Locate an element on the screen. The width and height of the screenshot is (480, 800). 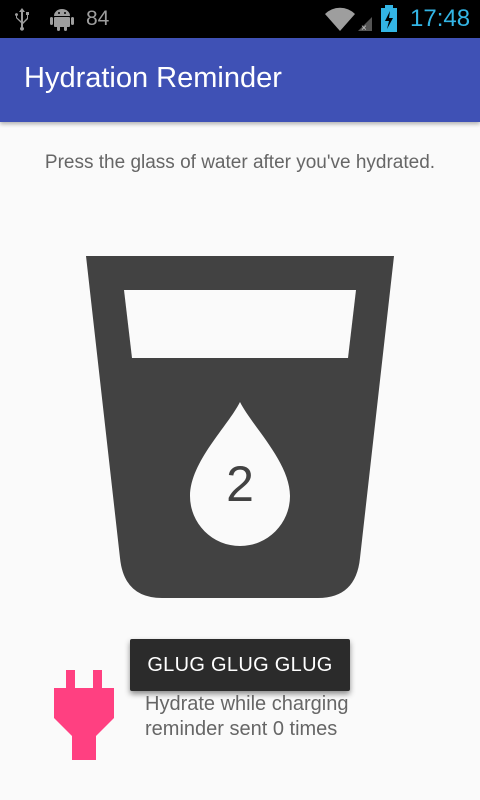
clock-time: 17:48 is located at coordinates (440, 18).